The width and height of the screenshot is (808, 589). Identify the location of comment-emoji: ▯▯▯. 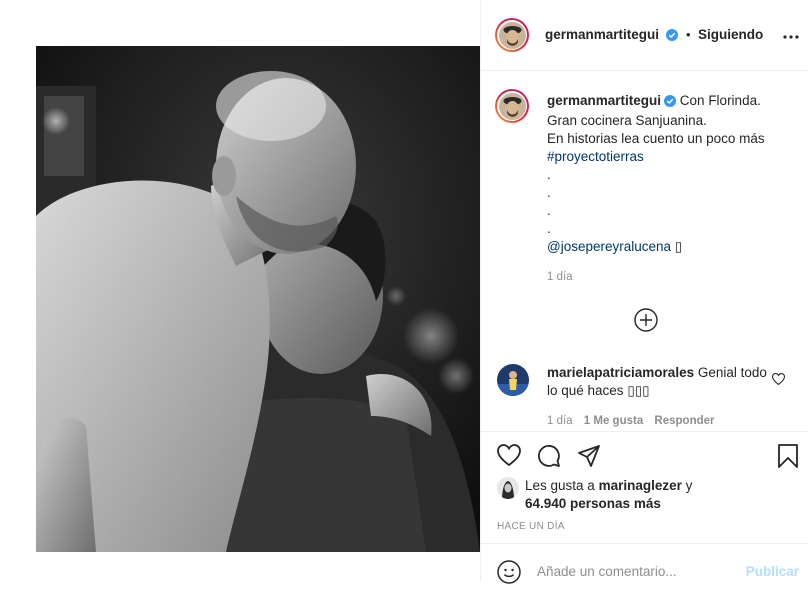
(638, 390).